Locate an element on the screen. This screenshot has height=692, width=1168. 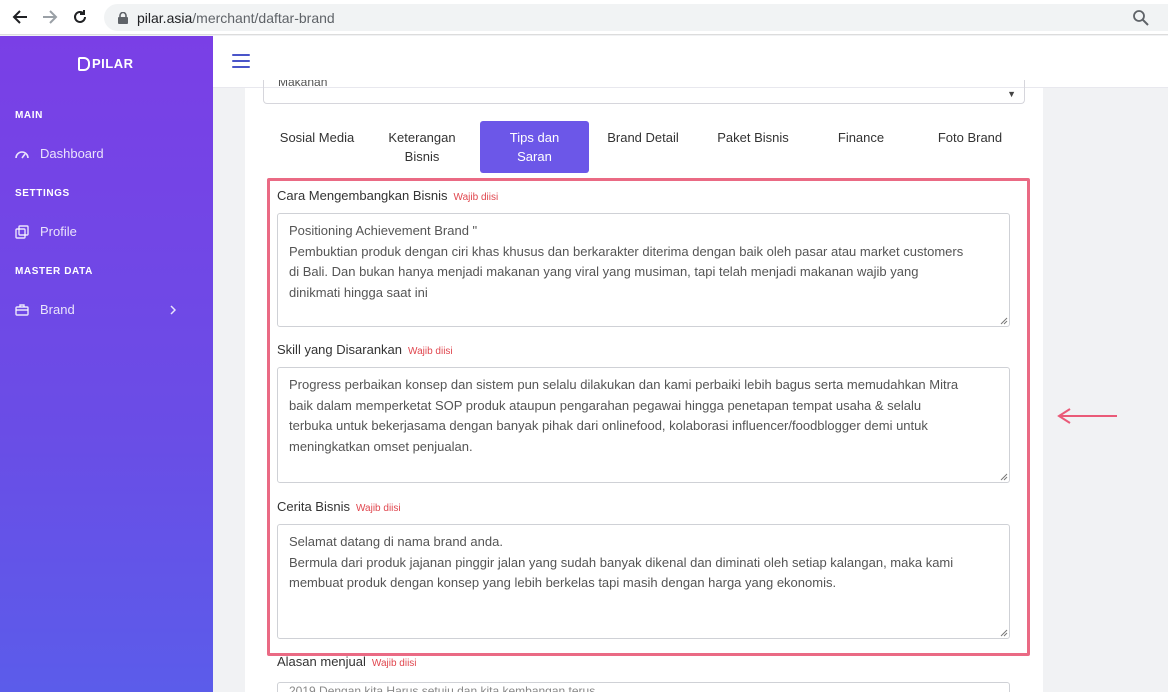
url-path: /merchant/daftar-brand is located at coordinates (263, 17).